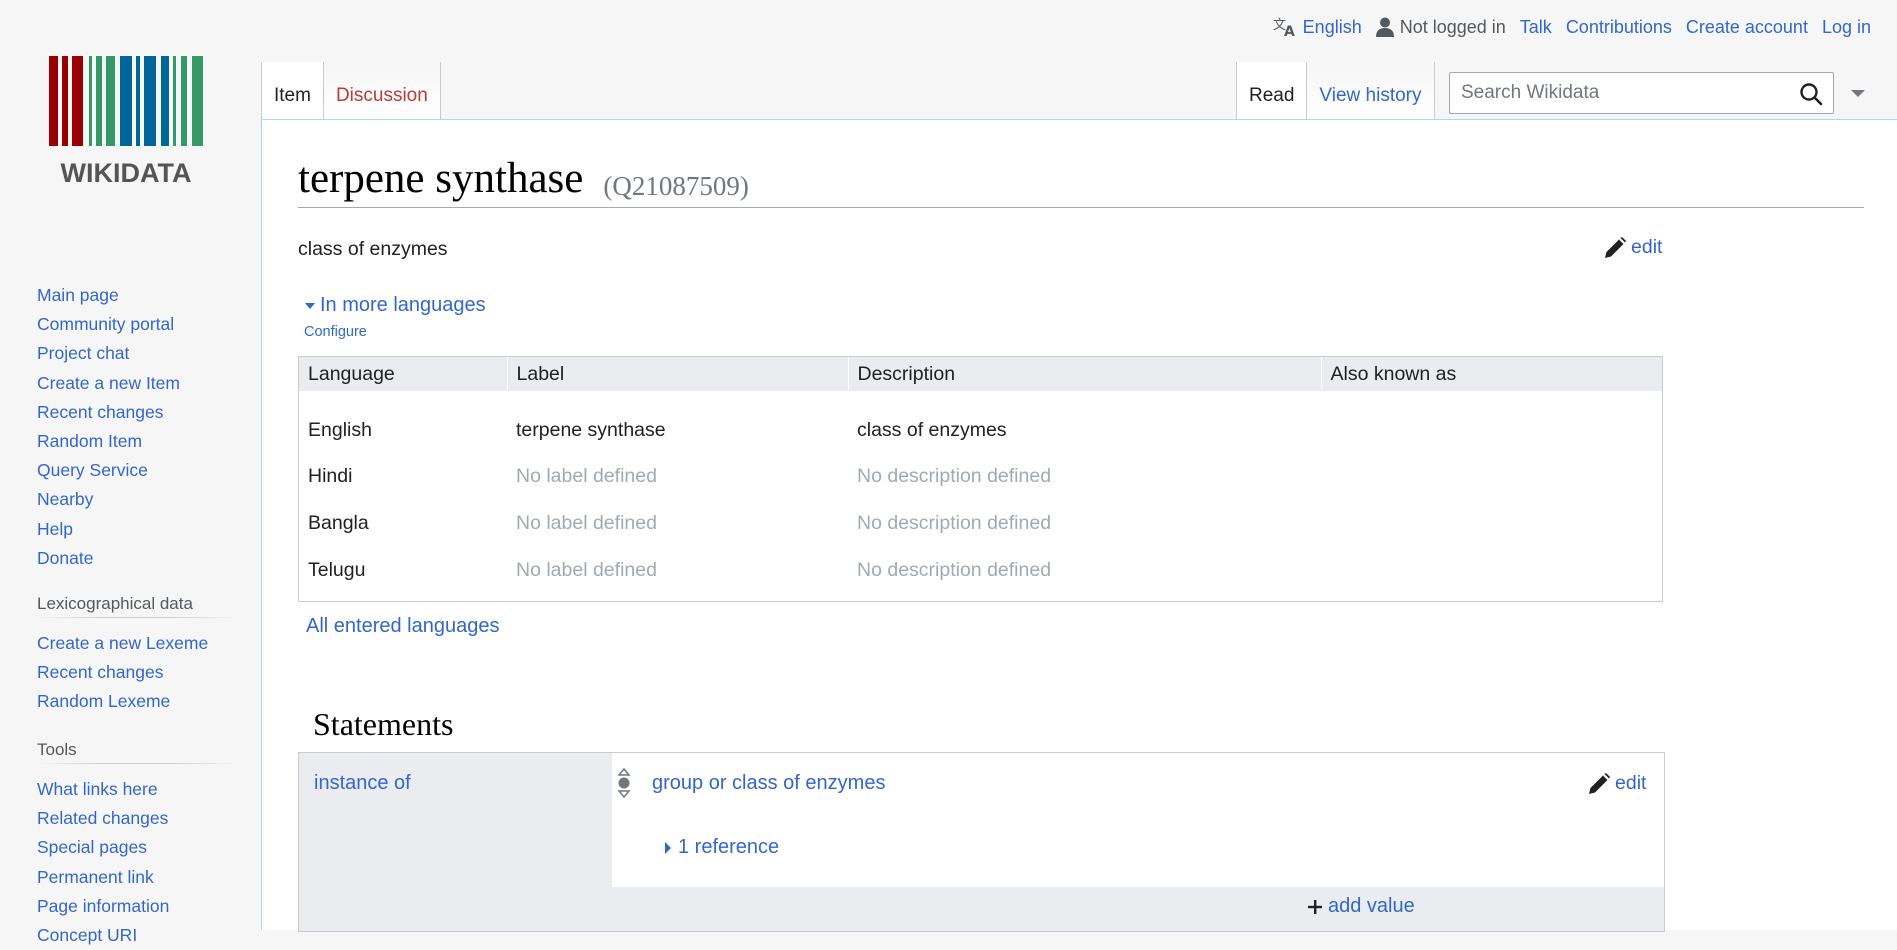 This screenshot has height=950, width=1897. What do you see at coordinates (292, 91) in the screenshot?
I see `tab-item: Item` at bounding box center [292, 91].